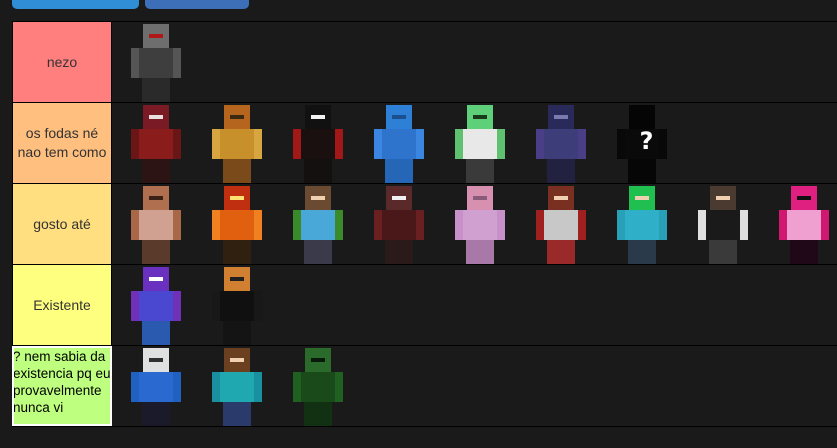 This screenshot has height=448, width=837. I want to click on skin-mark: ?, so click(646, 141).